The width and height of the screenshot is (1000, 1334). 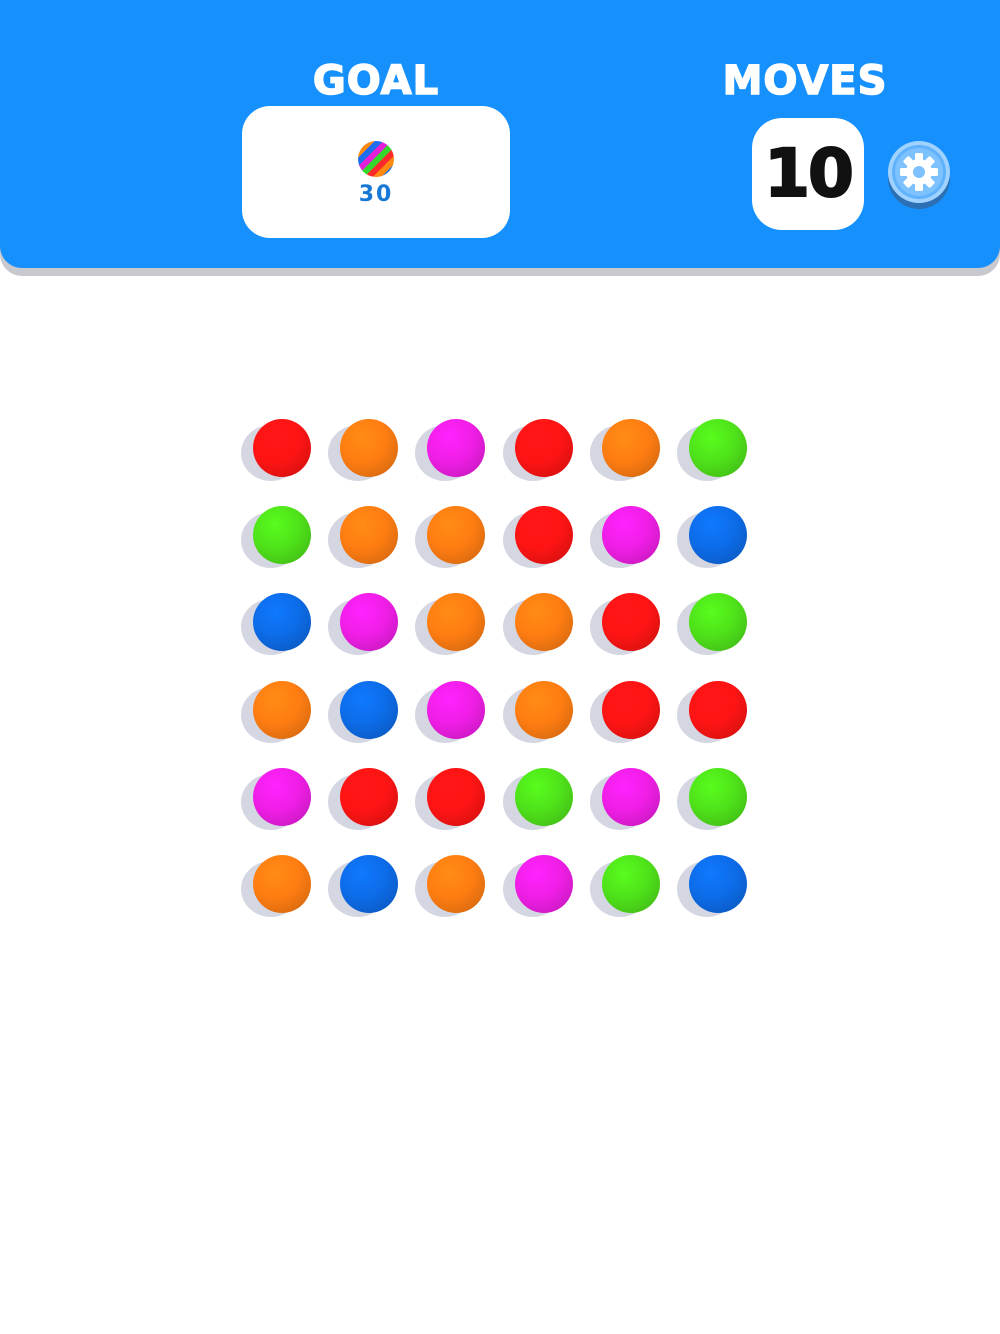 I want to click on ball-red, so click(x=737, y=715).